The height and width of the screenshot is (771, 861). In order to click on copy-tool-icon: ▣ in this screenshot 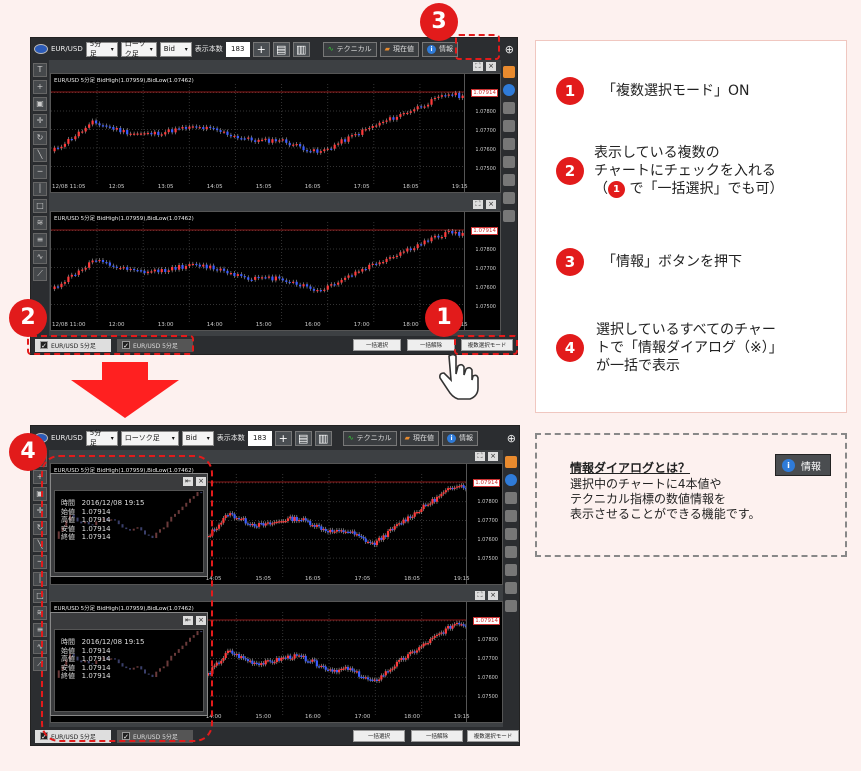, I will do `click(40, 104)`.